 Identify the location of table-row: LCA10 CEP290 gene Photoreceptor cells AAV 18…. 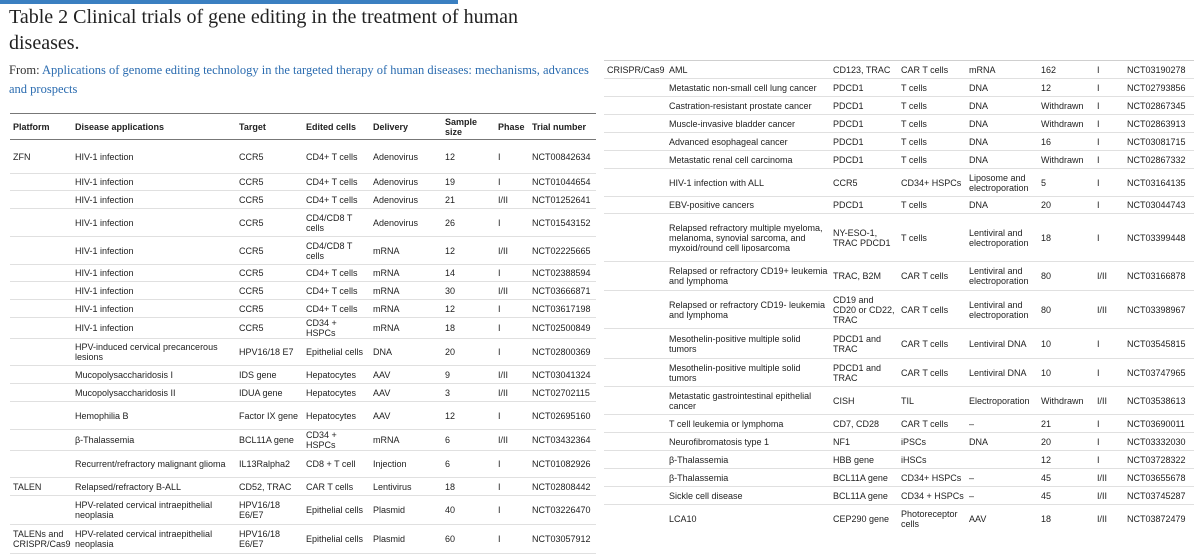
(899, 518).